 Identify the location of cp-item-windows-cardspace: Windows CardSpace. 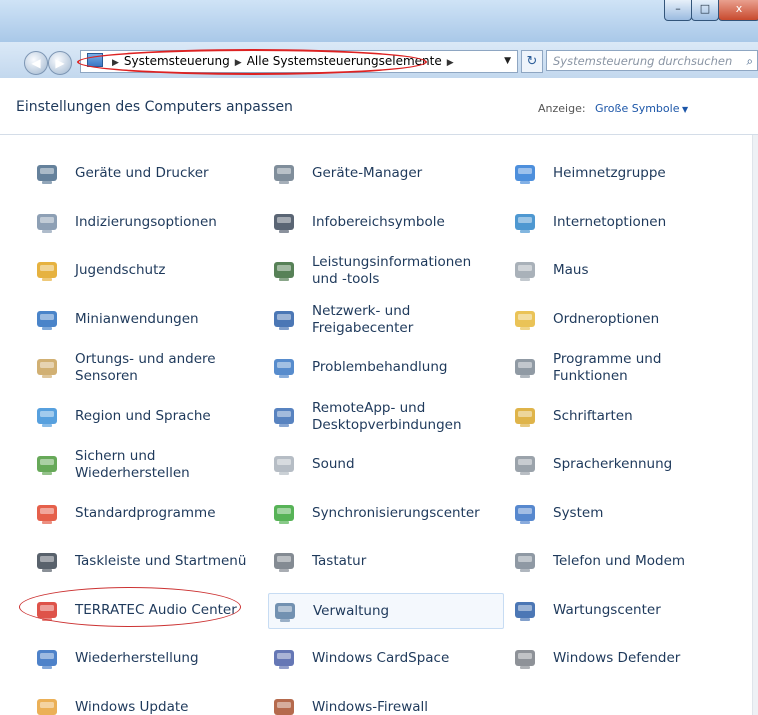
(386, 659).